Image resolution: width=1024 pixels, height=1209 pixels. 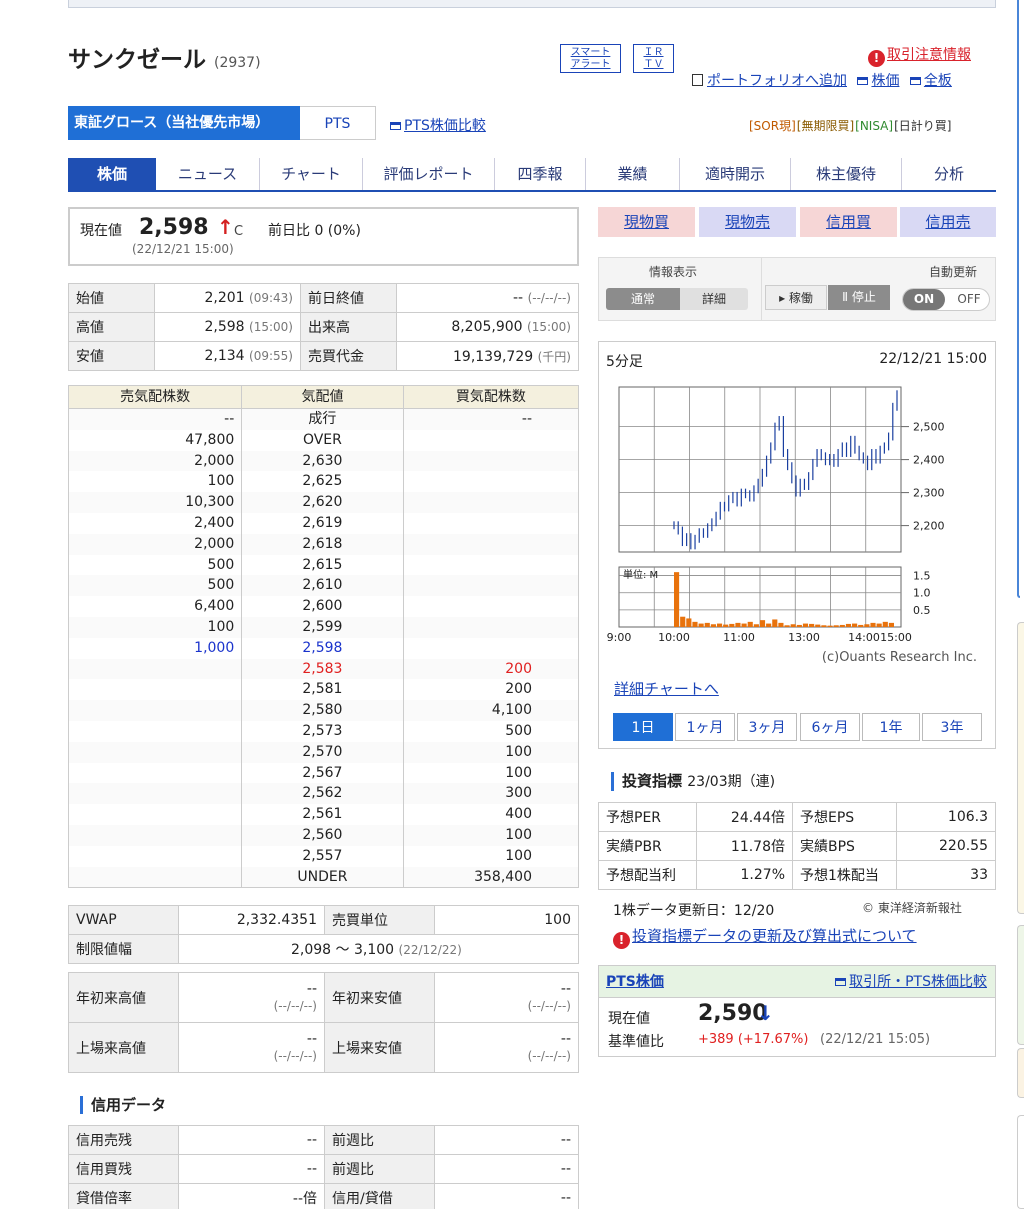 I want to click on board-price: 2,598, so click(x=323, y=648).